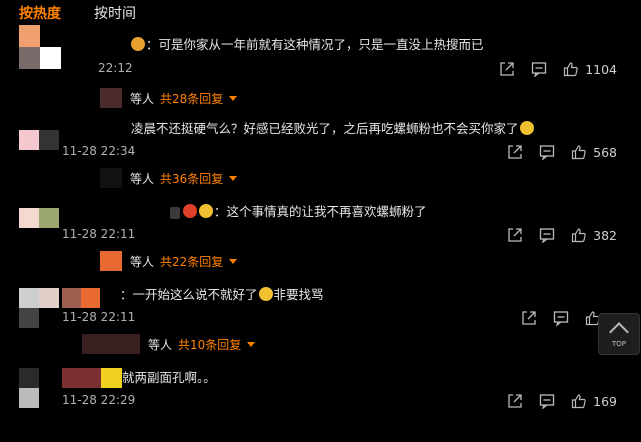 This screenshot has height=442, width=641. Describe the element at coordinates (99, 400) in the screenshot. I see `comment-time: 11-28 22:29` at that location.